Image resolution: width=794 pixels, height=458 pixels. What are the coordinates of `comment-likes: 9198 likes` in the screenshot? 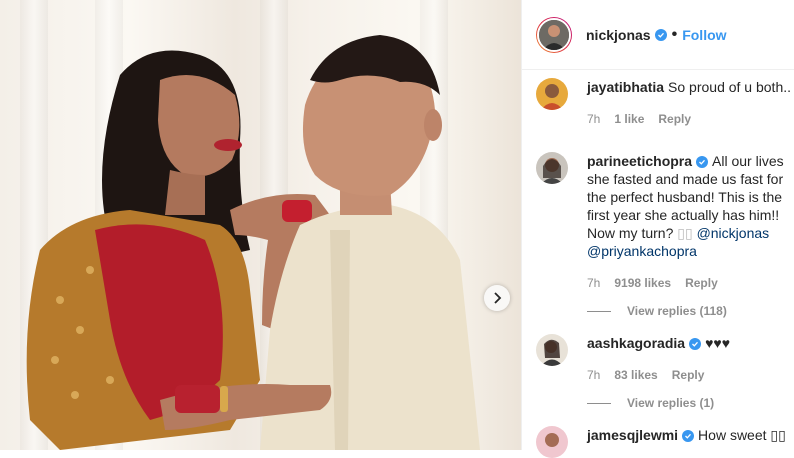 It's located at (642, 283).